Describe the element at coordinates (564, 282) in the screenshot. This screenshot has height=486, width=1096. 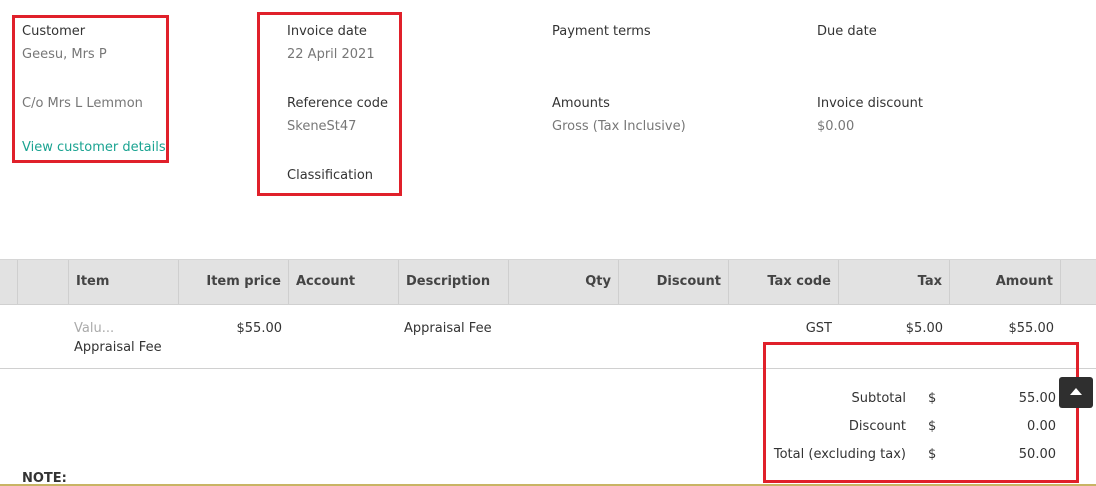
I see `header-qty: Qty` at that location.